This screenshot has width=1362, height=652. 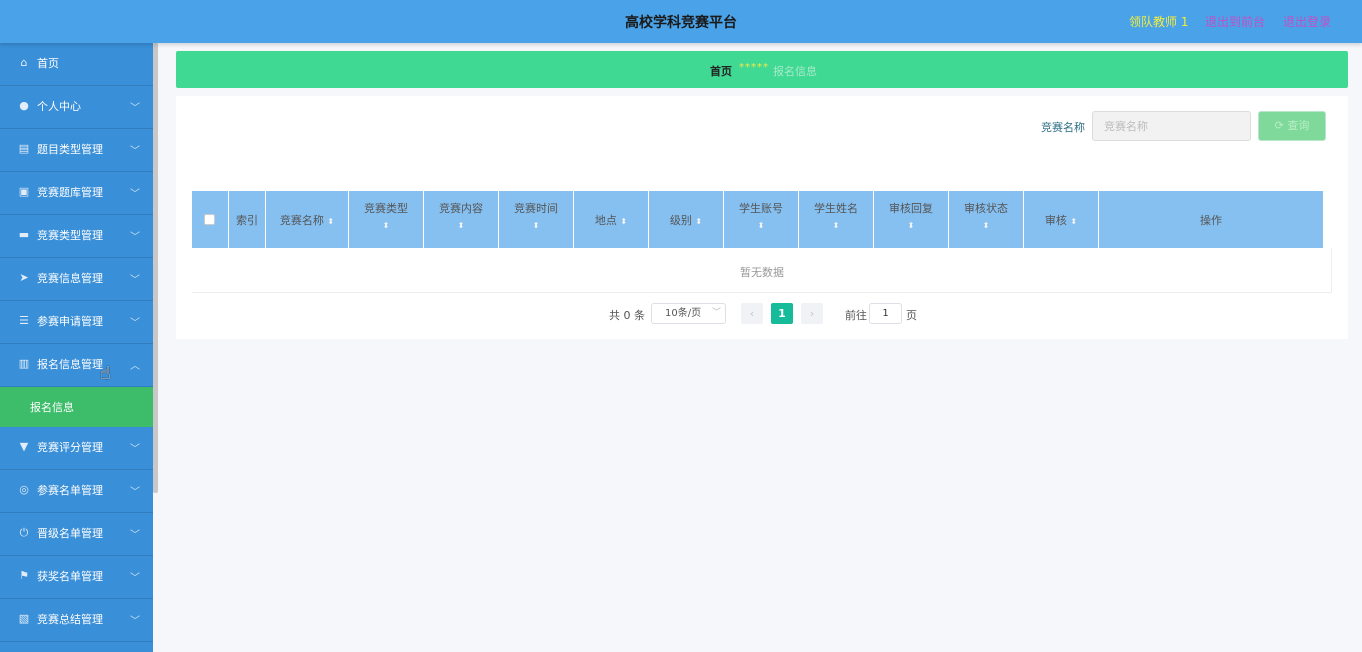 I want to click on sidebar-item-label: 竞赛信息管理, so click(x=70, y=278).